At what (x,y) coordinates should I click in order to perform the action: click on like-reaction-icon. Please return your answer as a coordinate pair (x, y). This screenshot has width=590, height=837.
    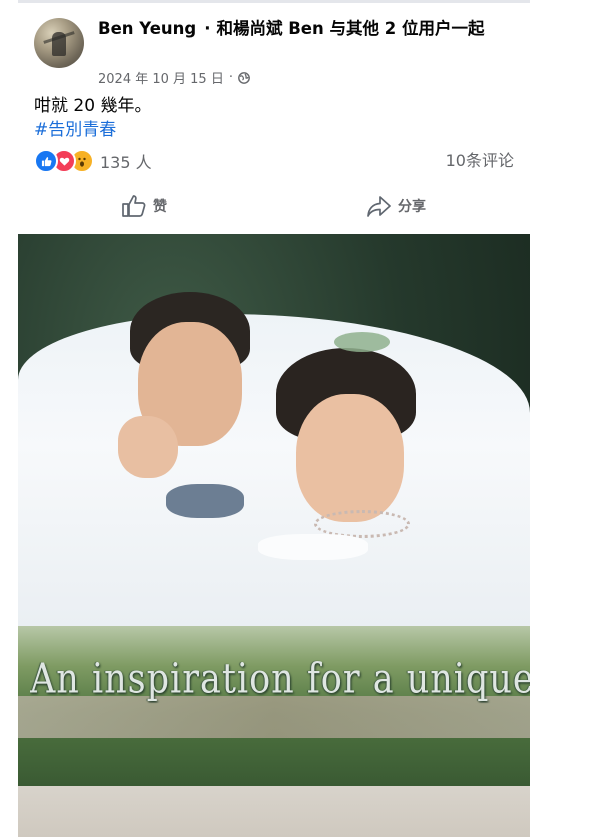
    Looking at the image, I should click on (46, 161).